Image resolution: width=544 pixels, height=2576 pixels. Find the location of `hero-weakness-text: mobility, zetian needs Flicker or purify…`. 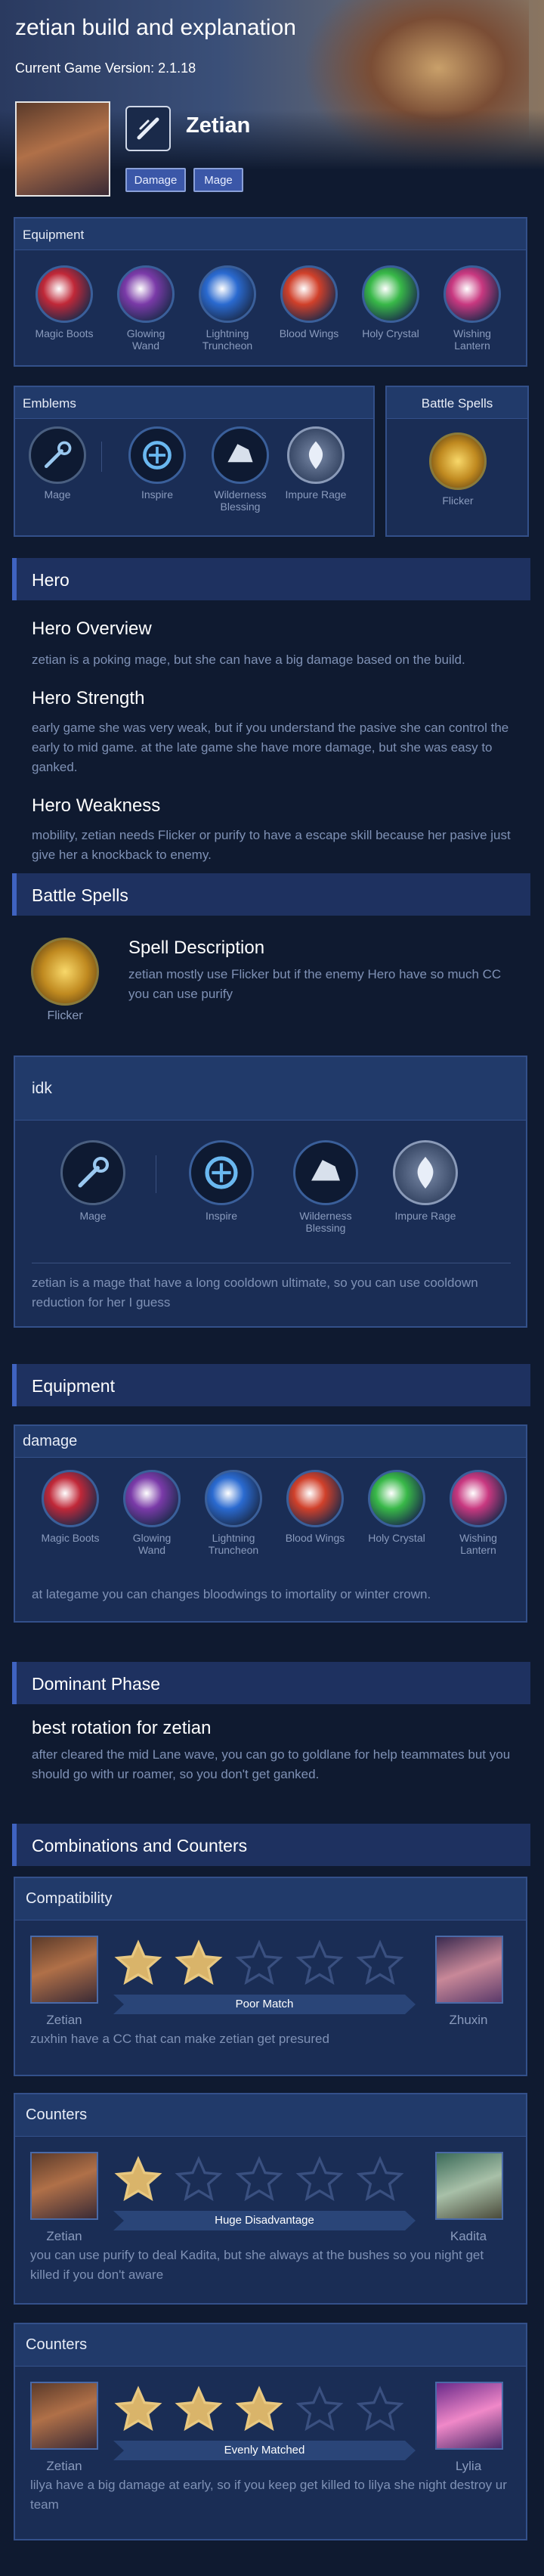

hero-weakness-text: mobility, zetian needs Flicker or purify… is located at coordinates (271, 845).